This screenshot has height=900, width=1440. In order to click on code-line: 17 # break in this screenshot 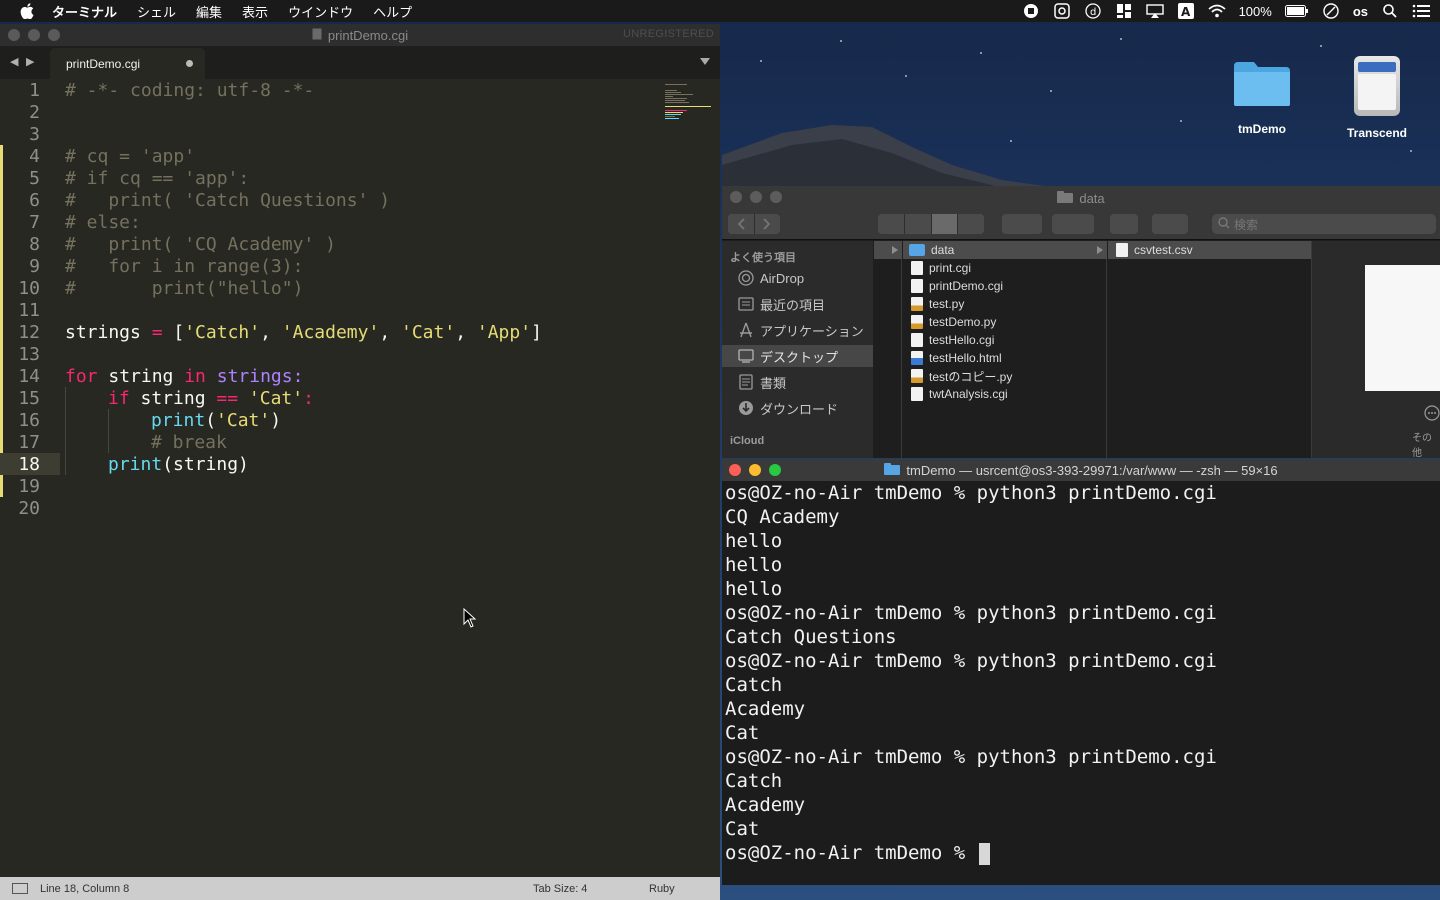, I will do `click(122, 442)`.